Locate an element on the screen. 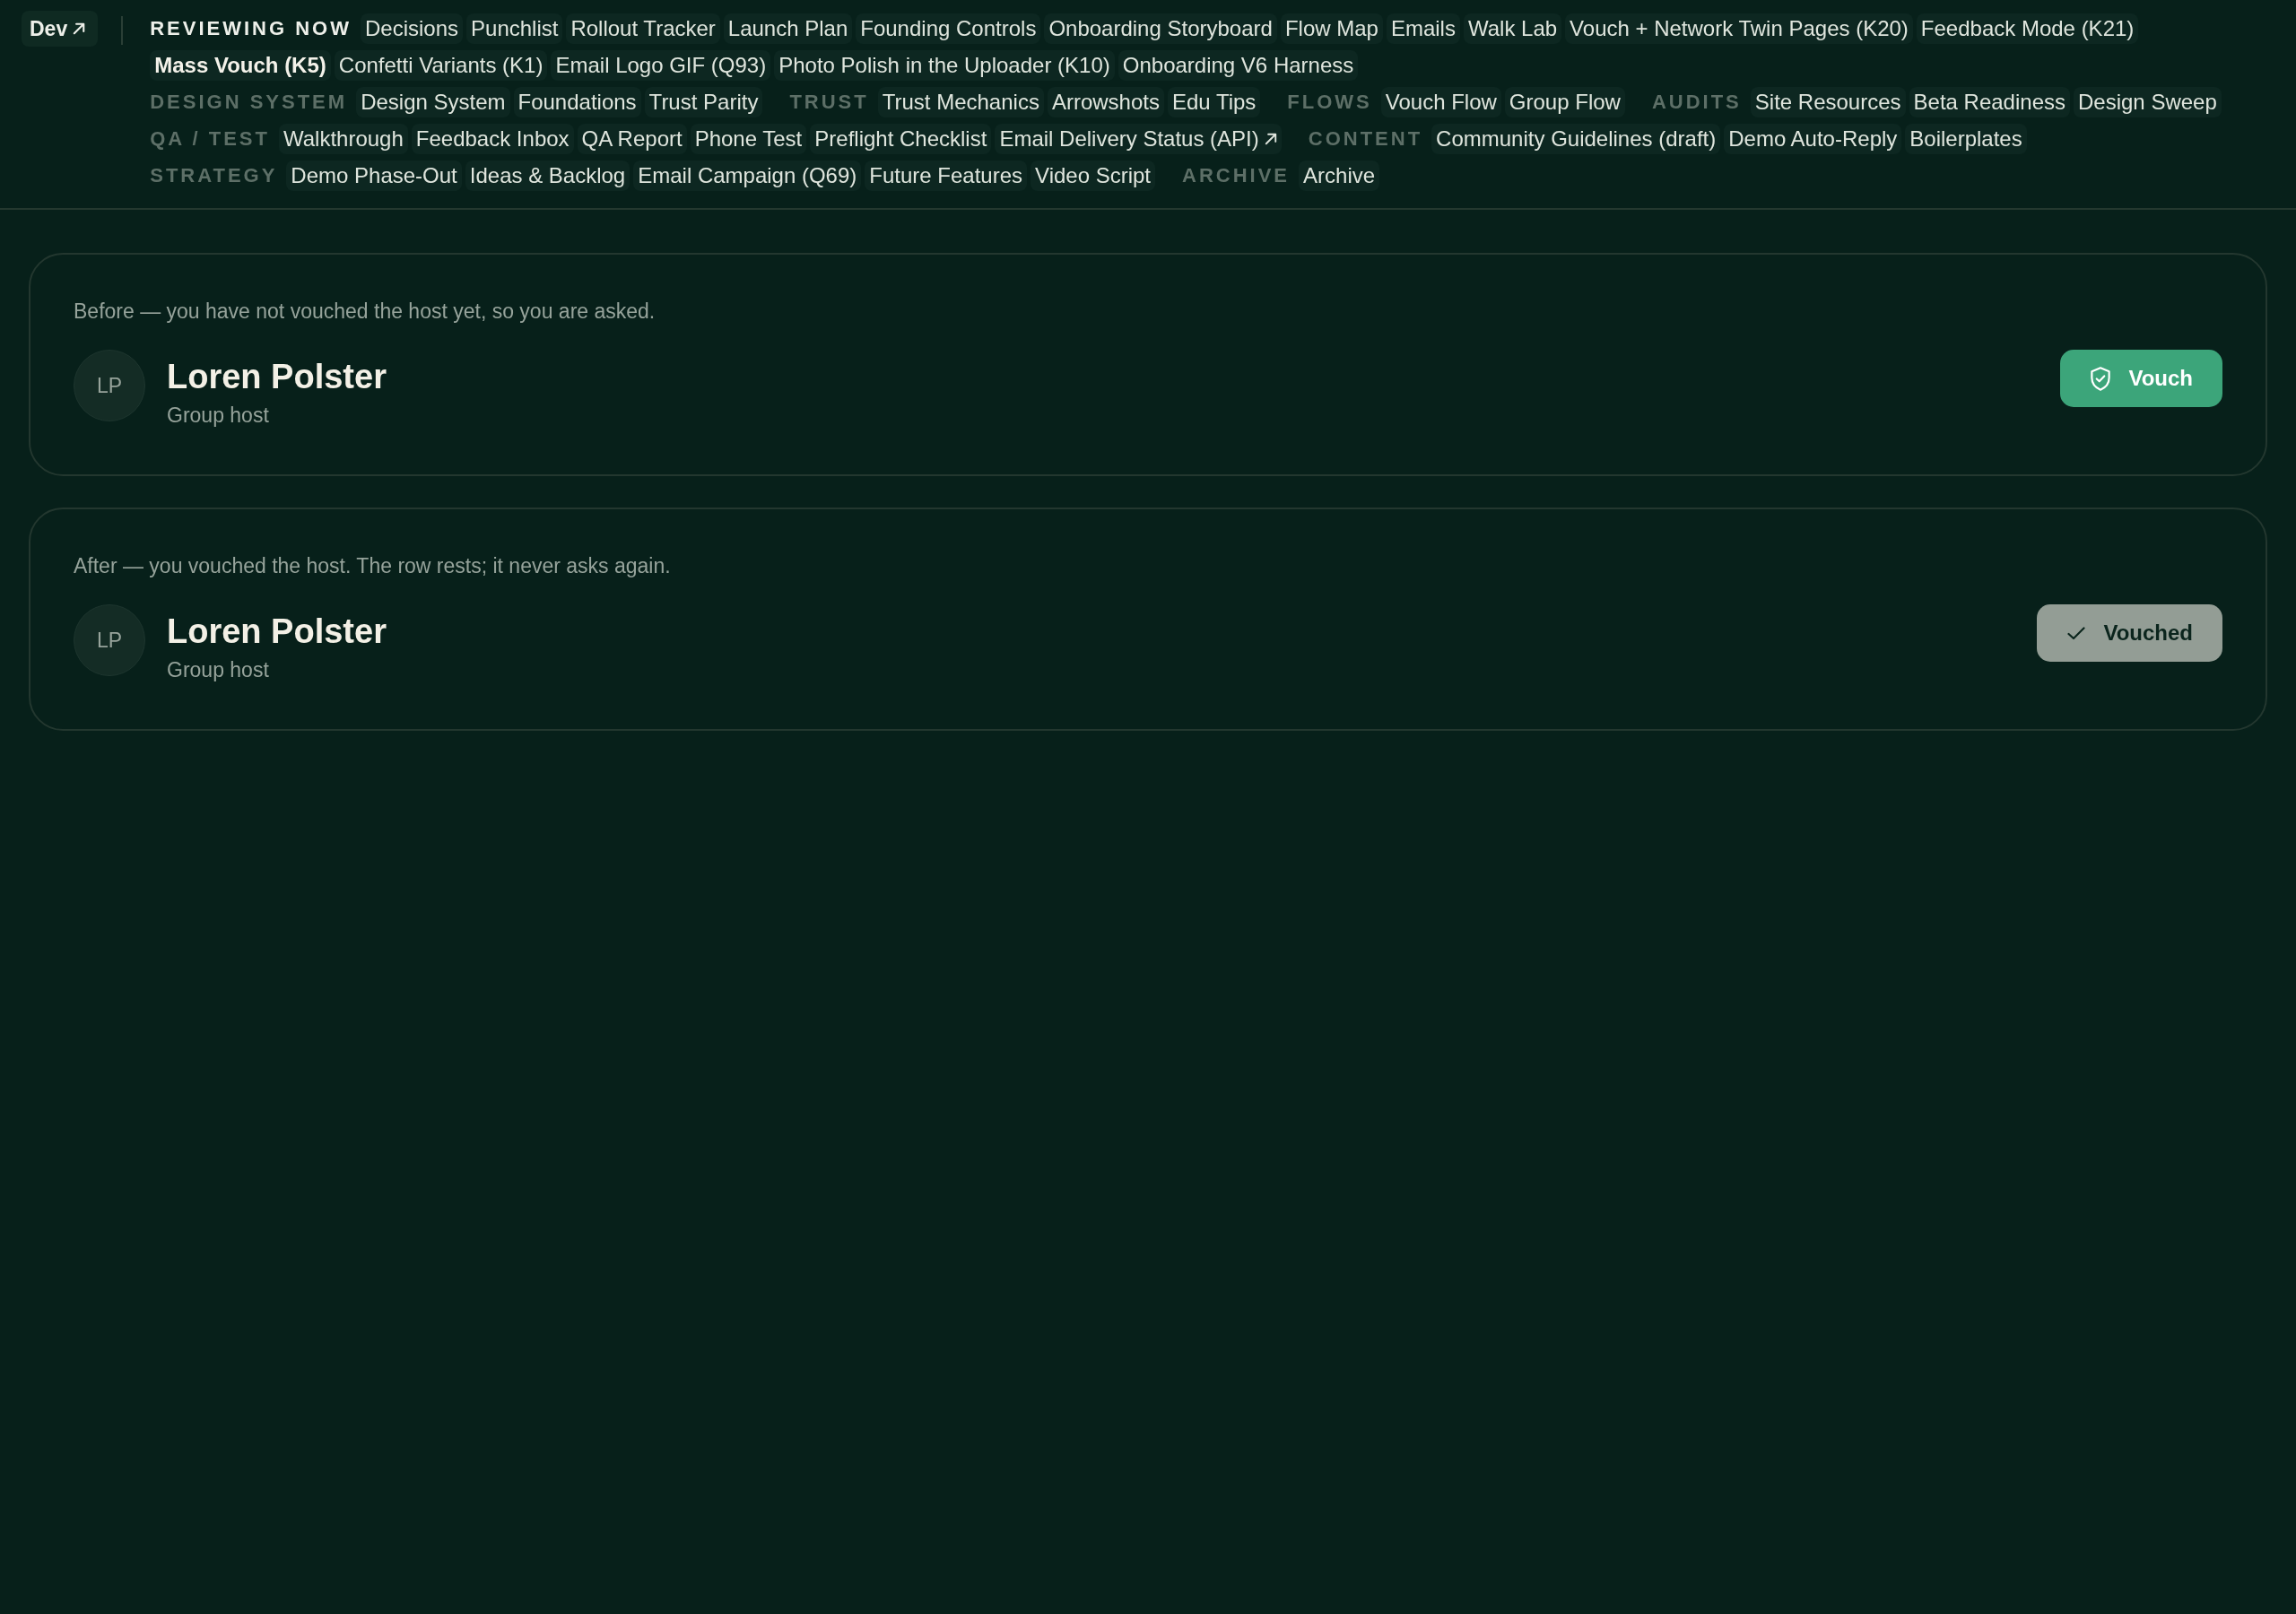 This screenshot has width=2296, height=1614. nav-link: Email Campaign (Q69) is located at coordinates (747, 176).